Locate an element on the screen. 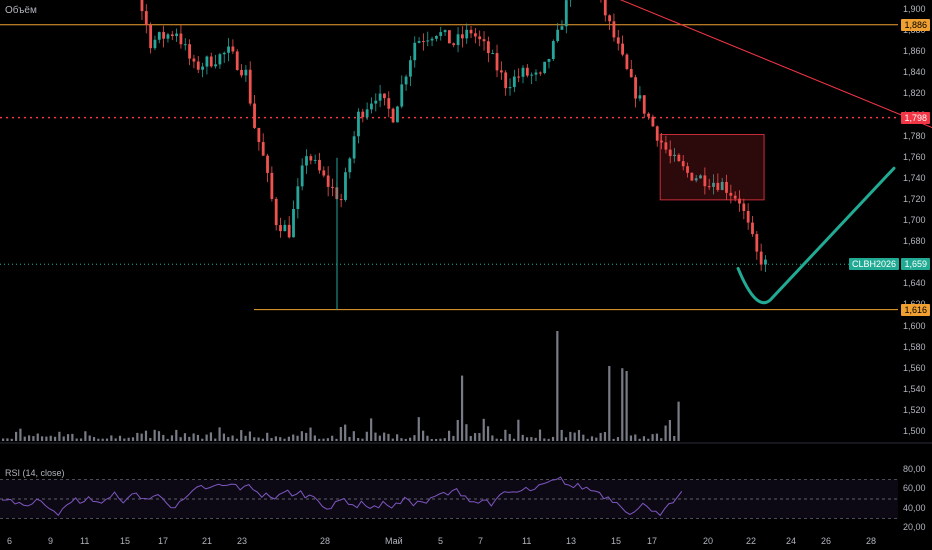  price-axis-tick: 1,520 is located at coordinates (914, 409).